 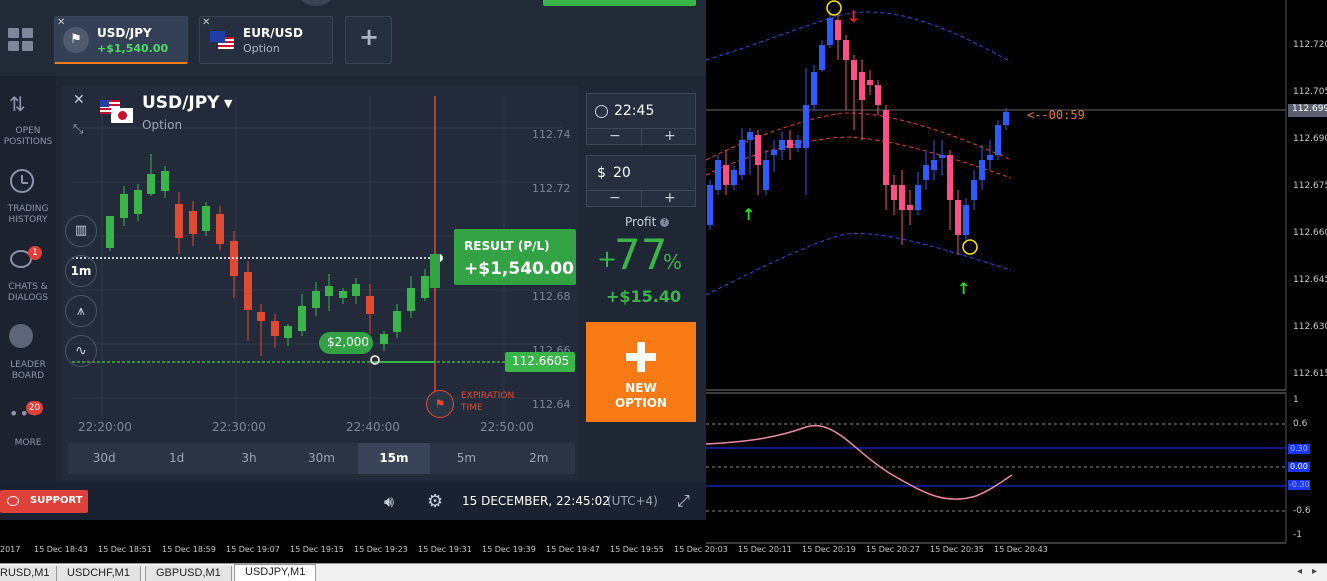 What do you see at coordinates (1299, 571) in the screenshot?
I see `scroll-left-icon: ◂` at bounding box center [1299, 571].